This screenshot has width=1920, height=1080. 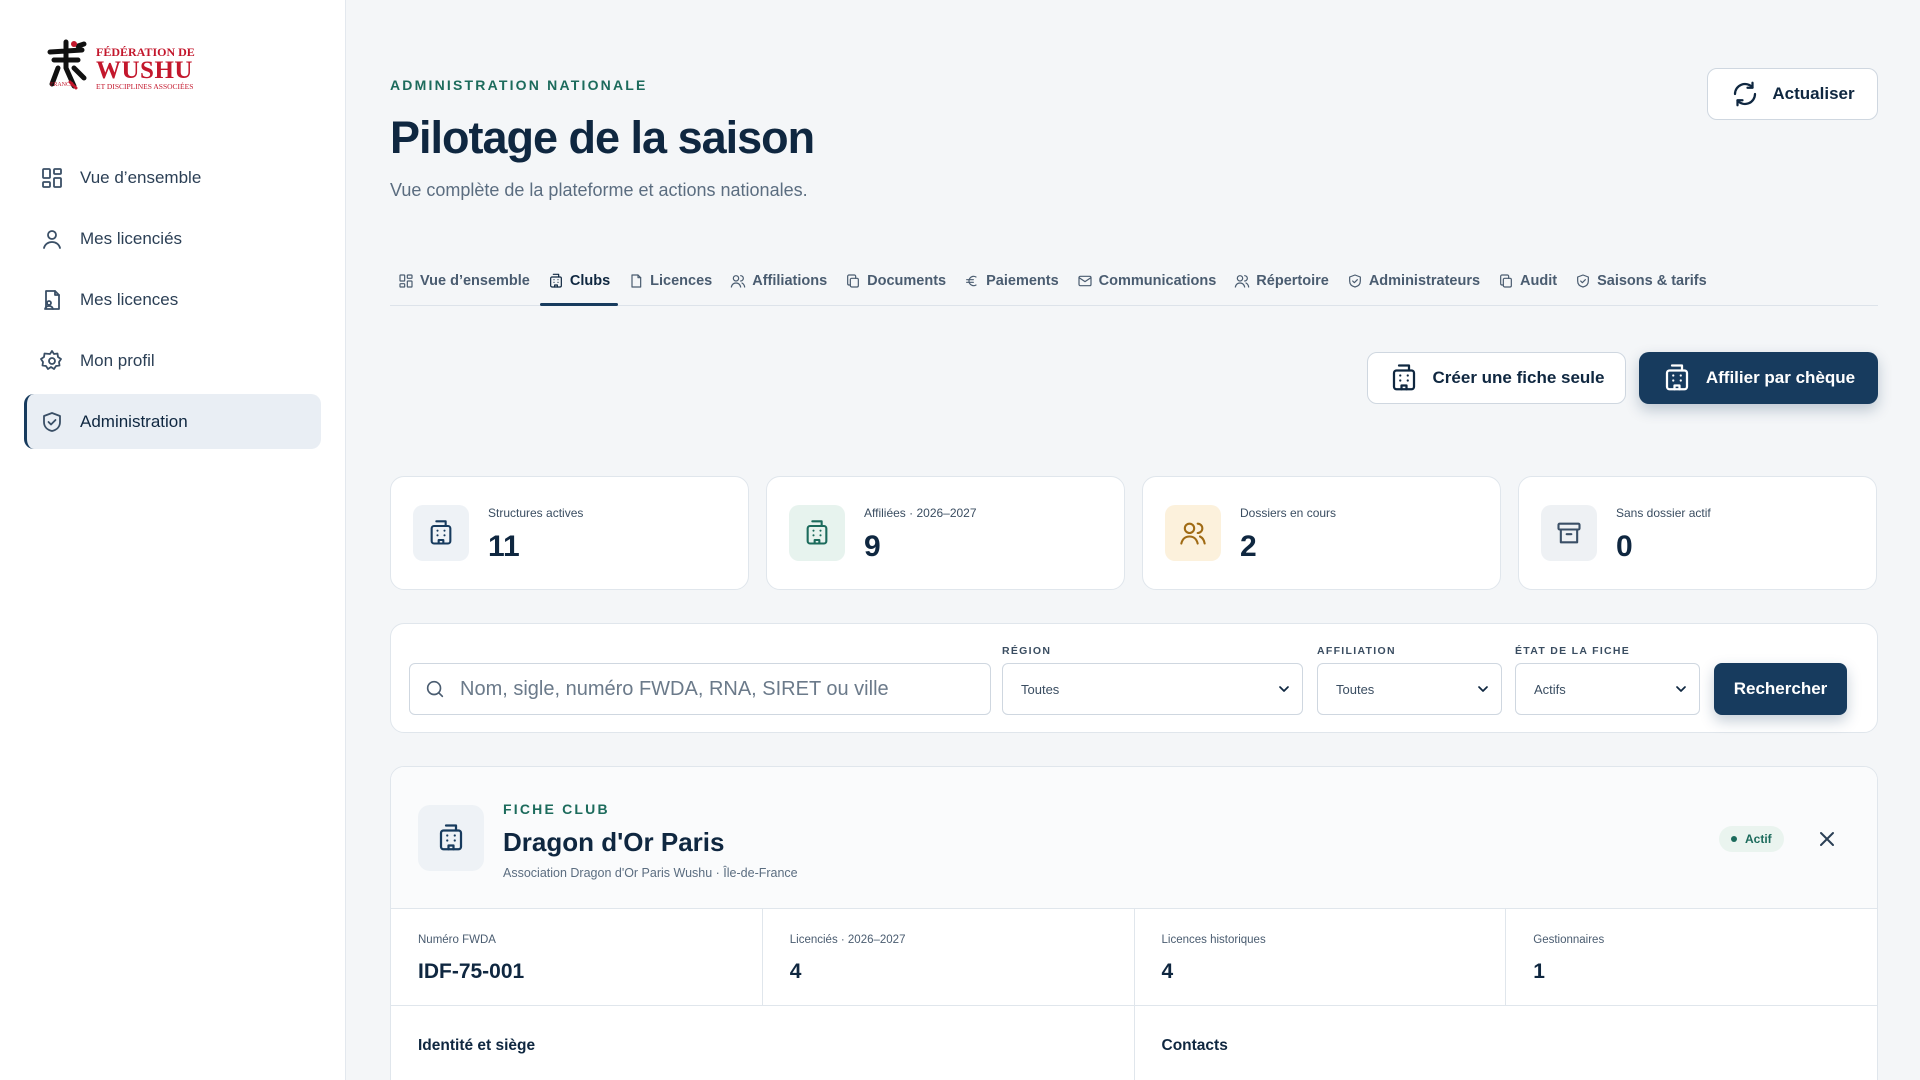 What do you see at coordinates (504, 546) in the screenshot?
I see `stat-value: 11` at bounding box center [504, 546].